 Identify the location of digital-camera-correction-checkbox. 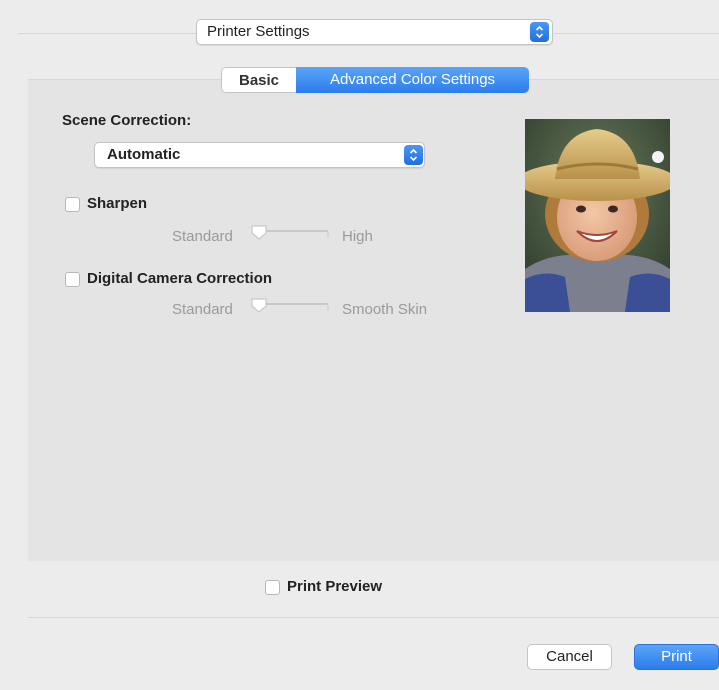
(72, 279).